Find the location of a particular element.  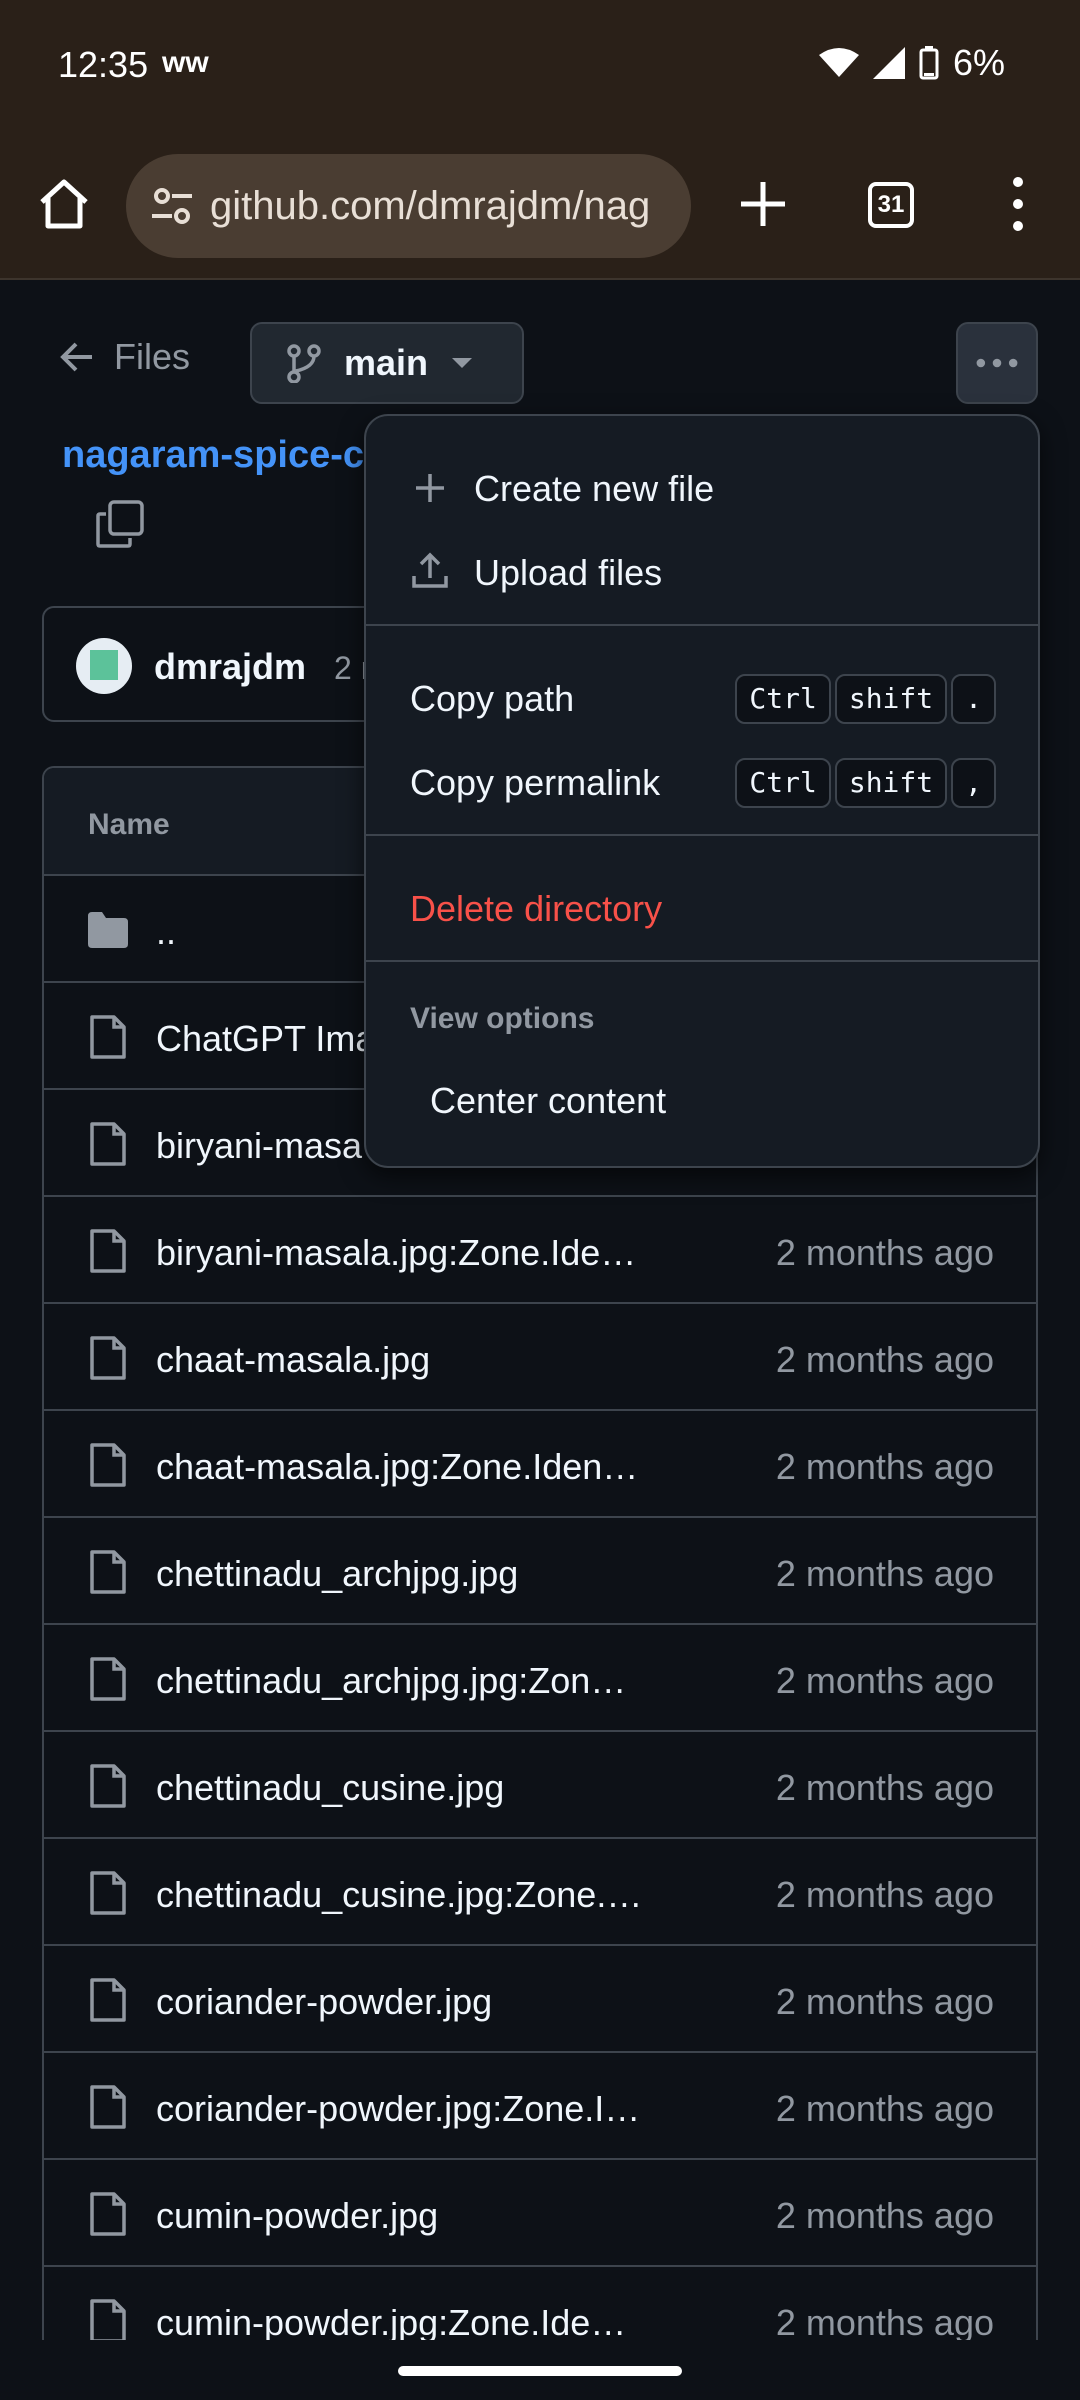

arrow-left-icon is located at coordinates (76, 357).